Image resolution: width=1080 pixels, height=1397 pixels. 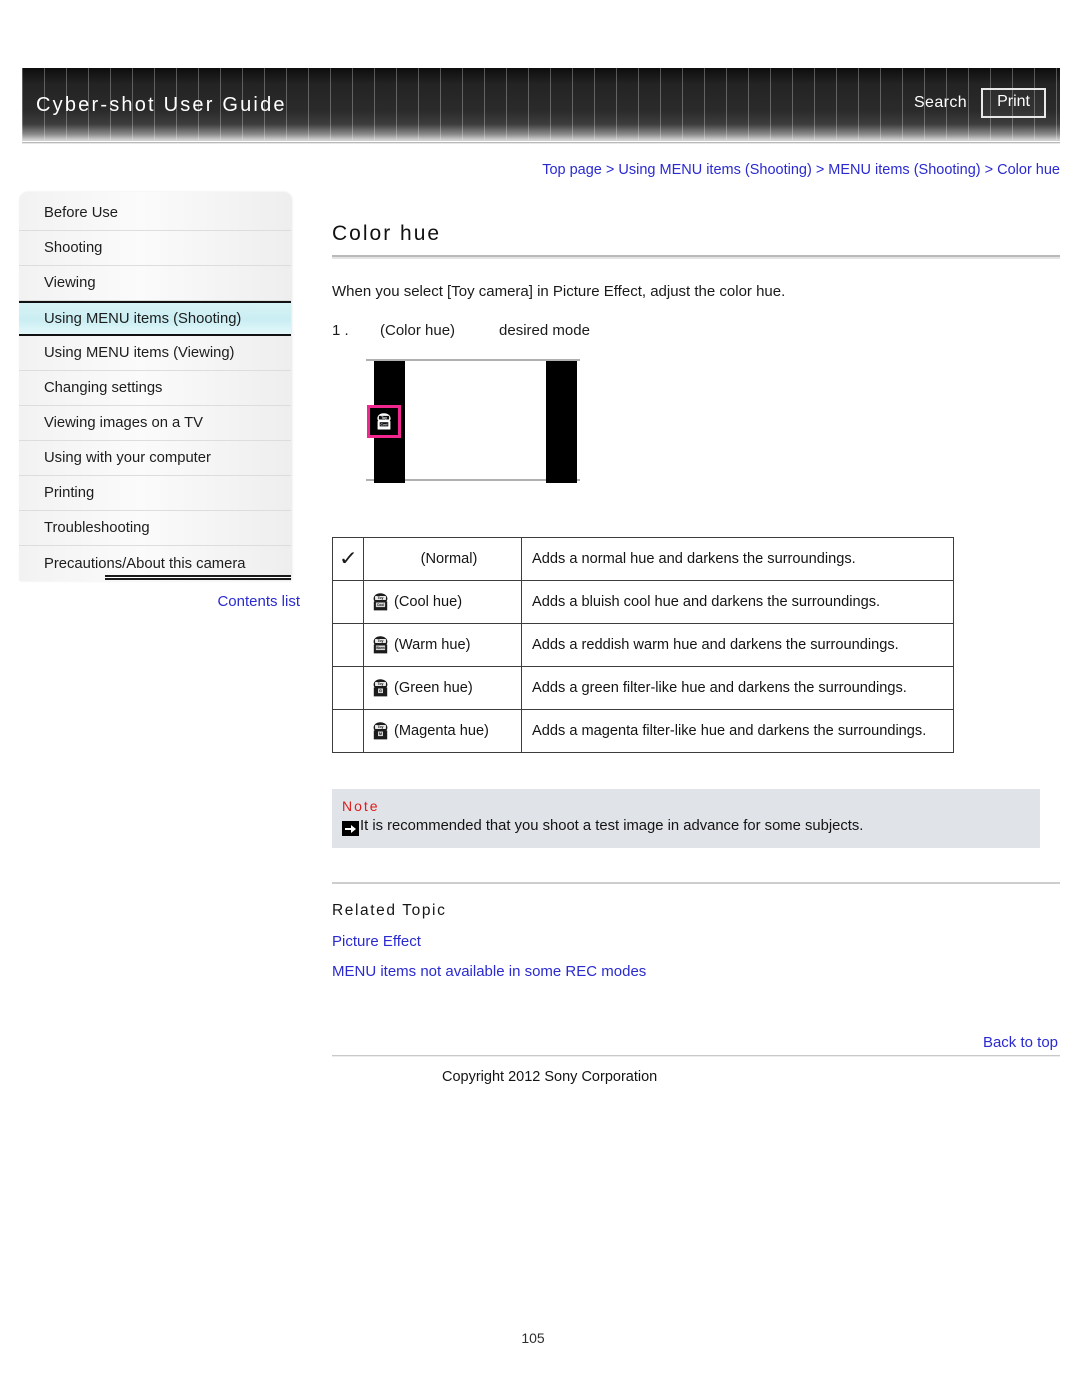 I want to click on sidebar-item-viewing-images-on-a-tv: Viewing images on a TV, so click(x=155, y=423).